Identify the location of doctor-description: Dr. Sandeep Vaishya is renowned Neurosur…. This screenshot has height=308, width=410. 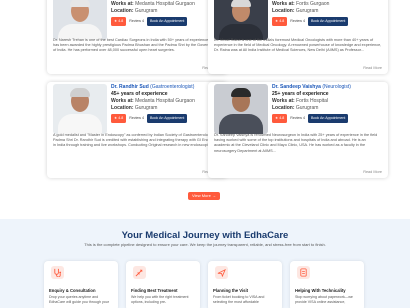
(296, 143).